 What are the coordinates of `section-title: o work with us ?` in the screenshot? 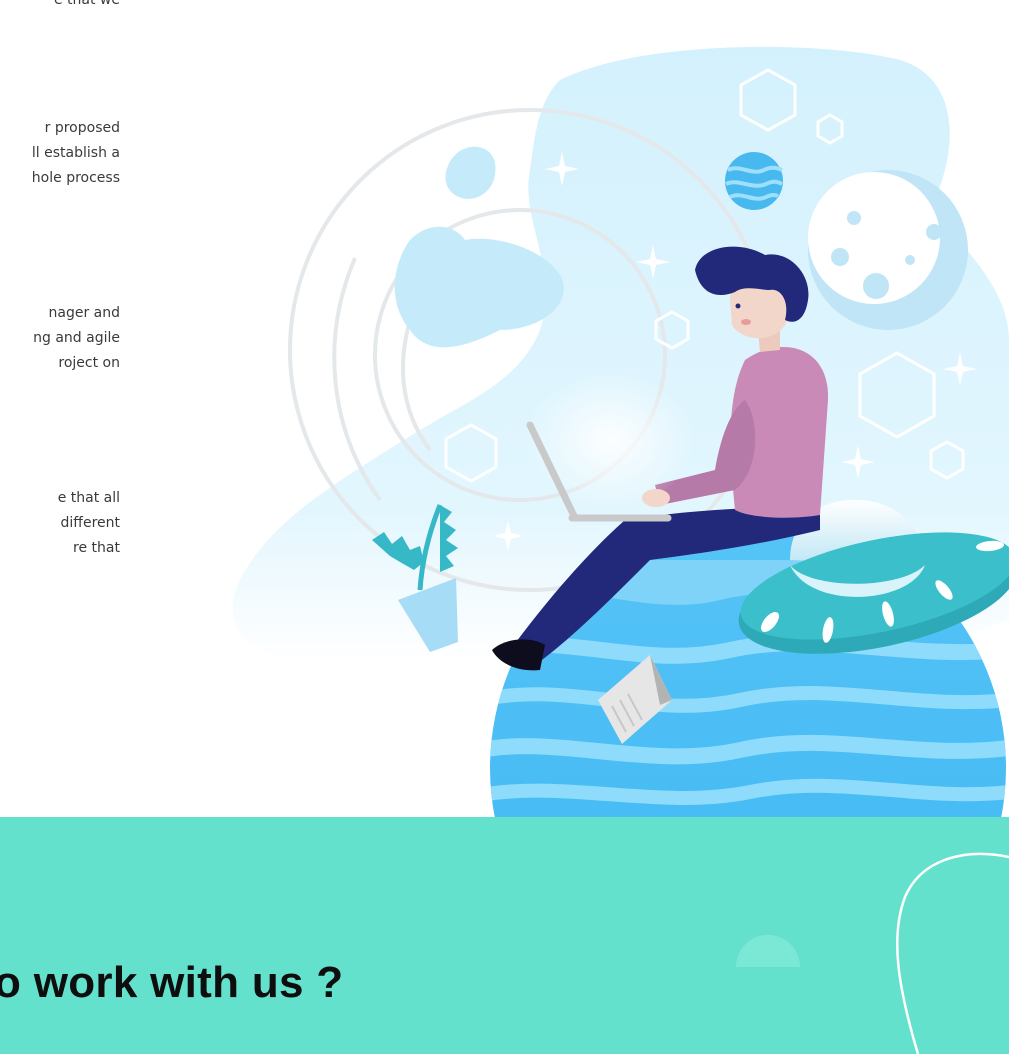 It's located at (172, 982).